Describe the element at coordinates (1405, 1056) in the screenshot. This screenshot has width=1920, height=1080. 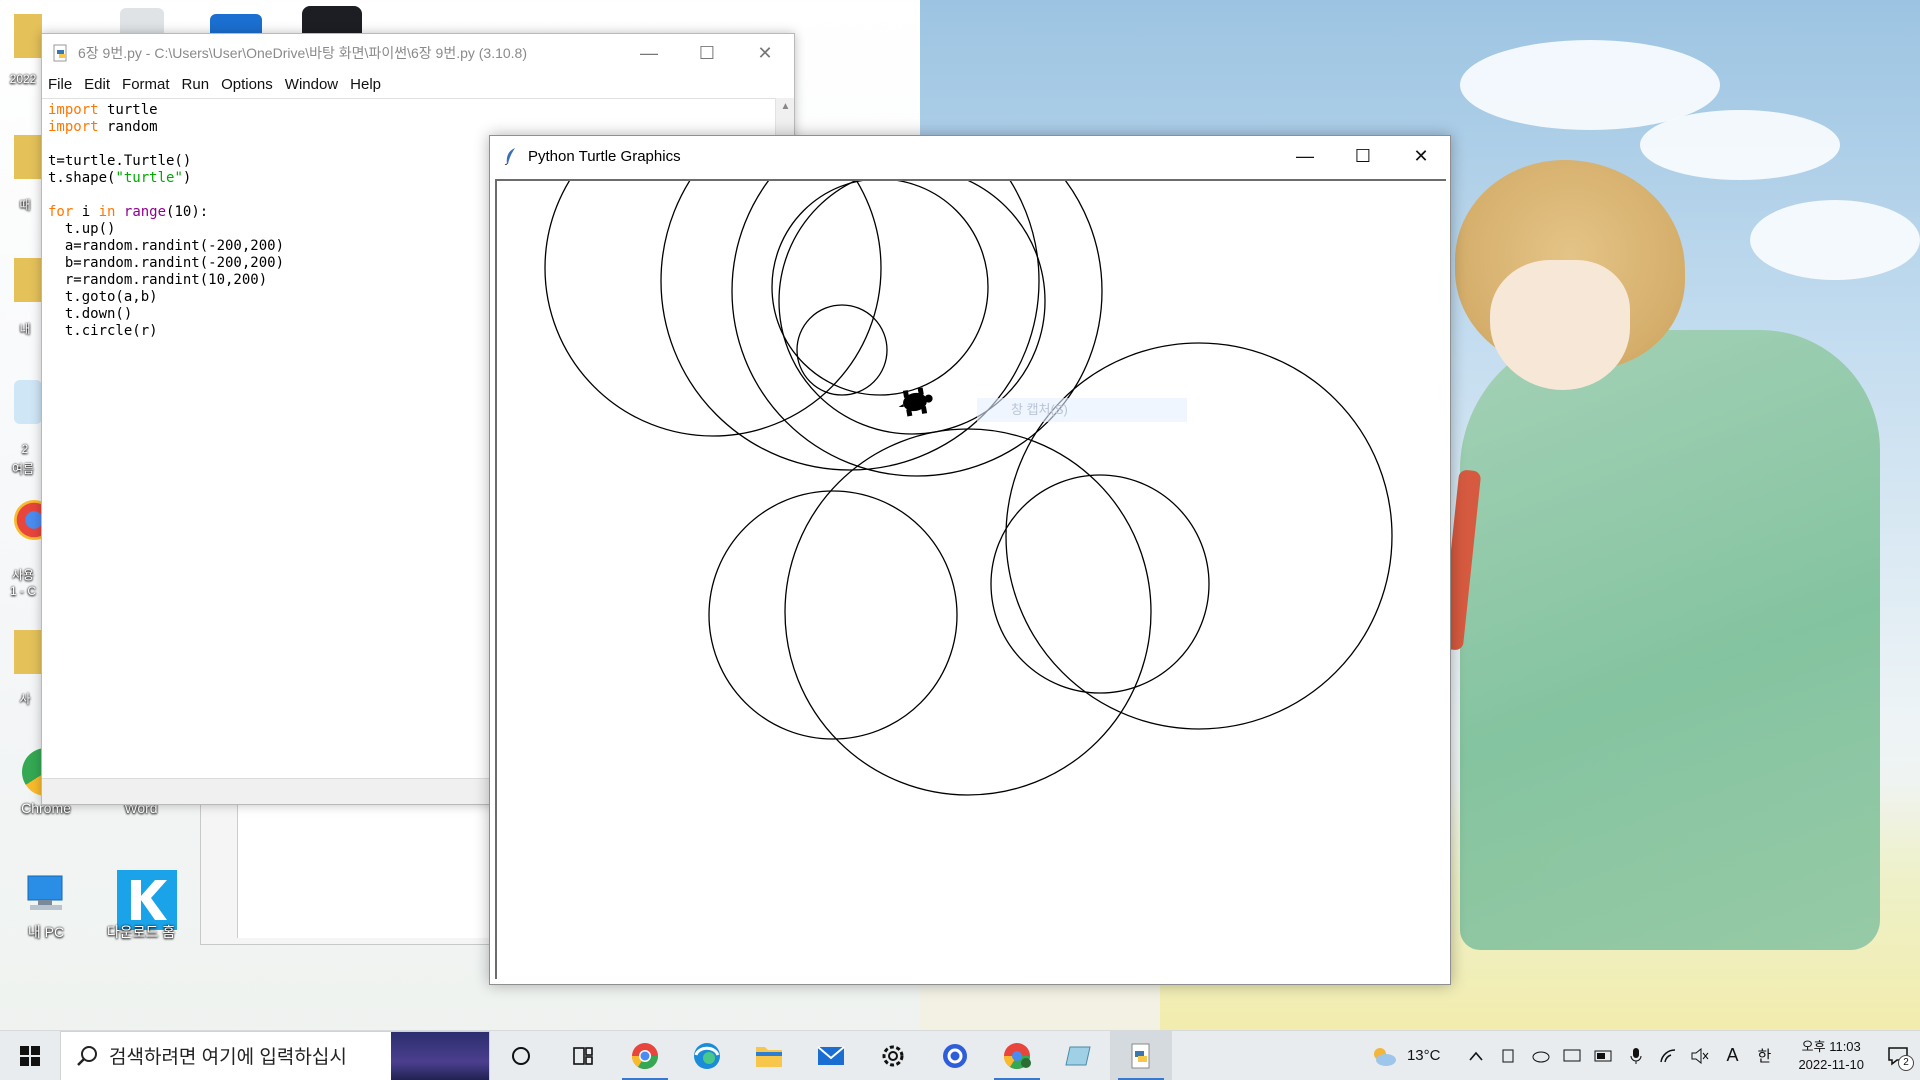
I see `weather-widget: 13°C` at that location.